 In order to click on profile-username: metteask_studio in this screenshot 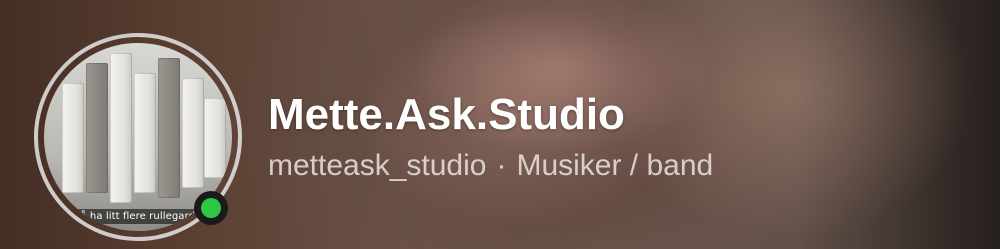, I will do `click(377, 165)`.